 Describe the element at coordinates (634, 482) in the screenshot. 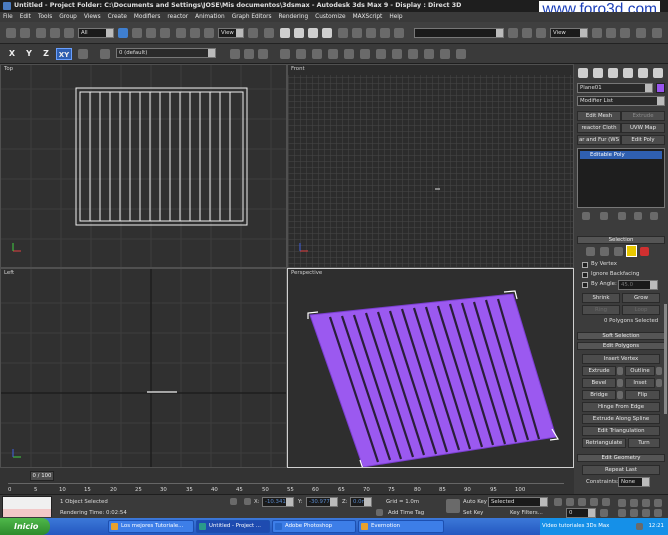

I see `constraints-dropdown: None` at that location.